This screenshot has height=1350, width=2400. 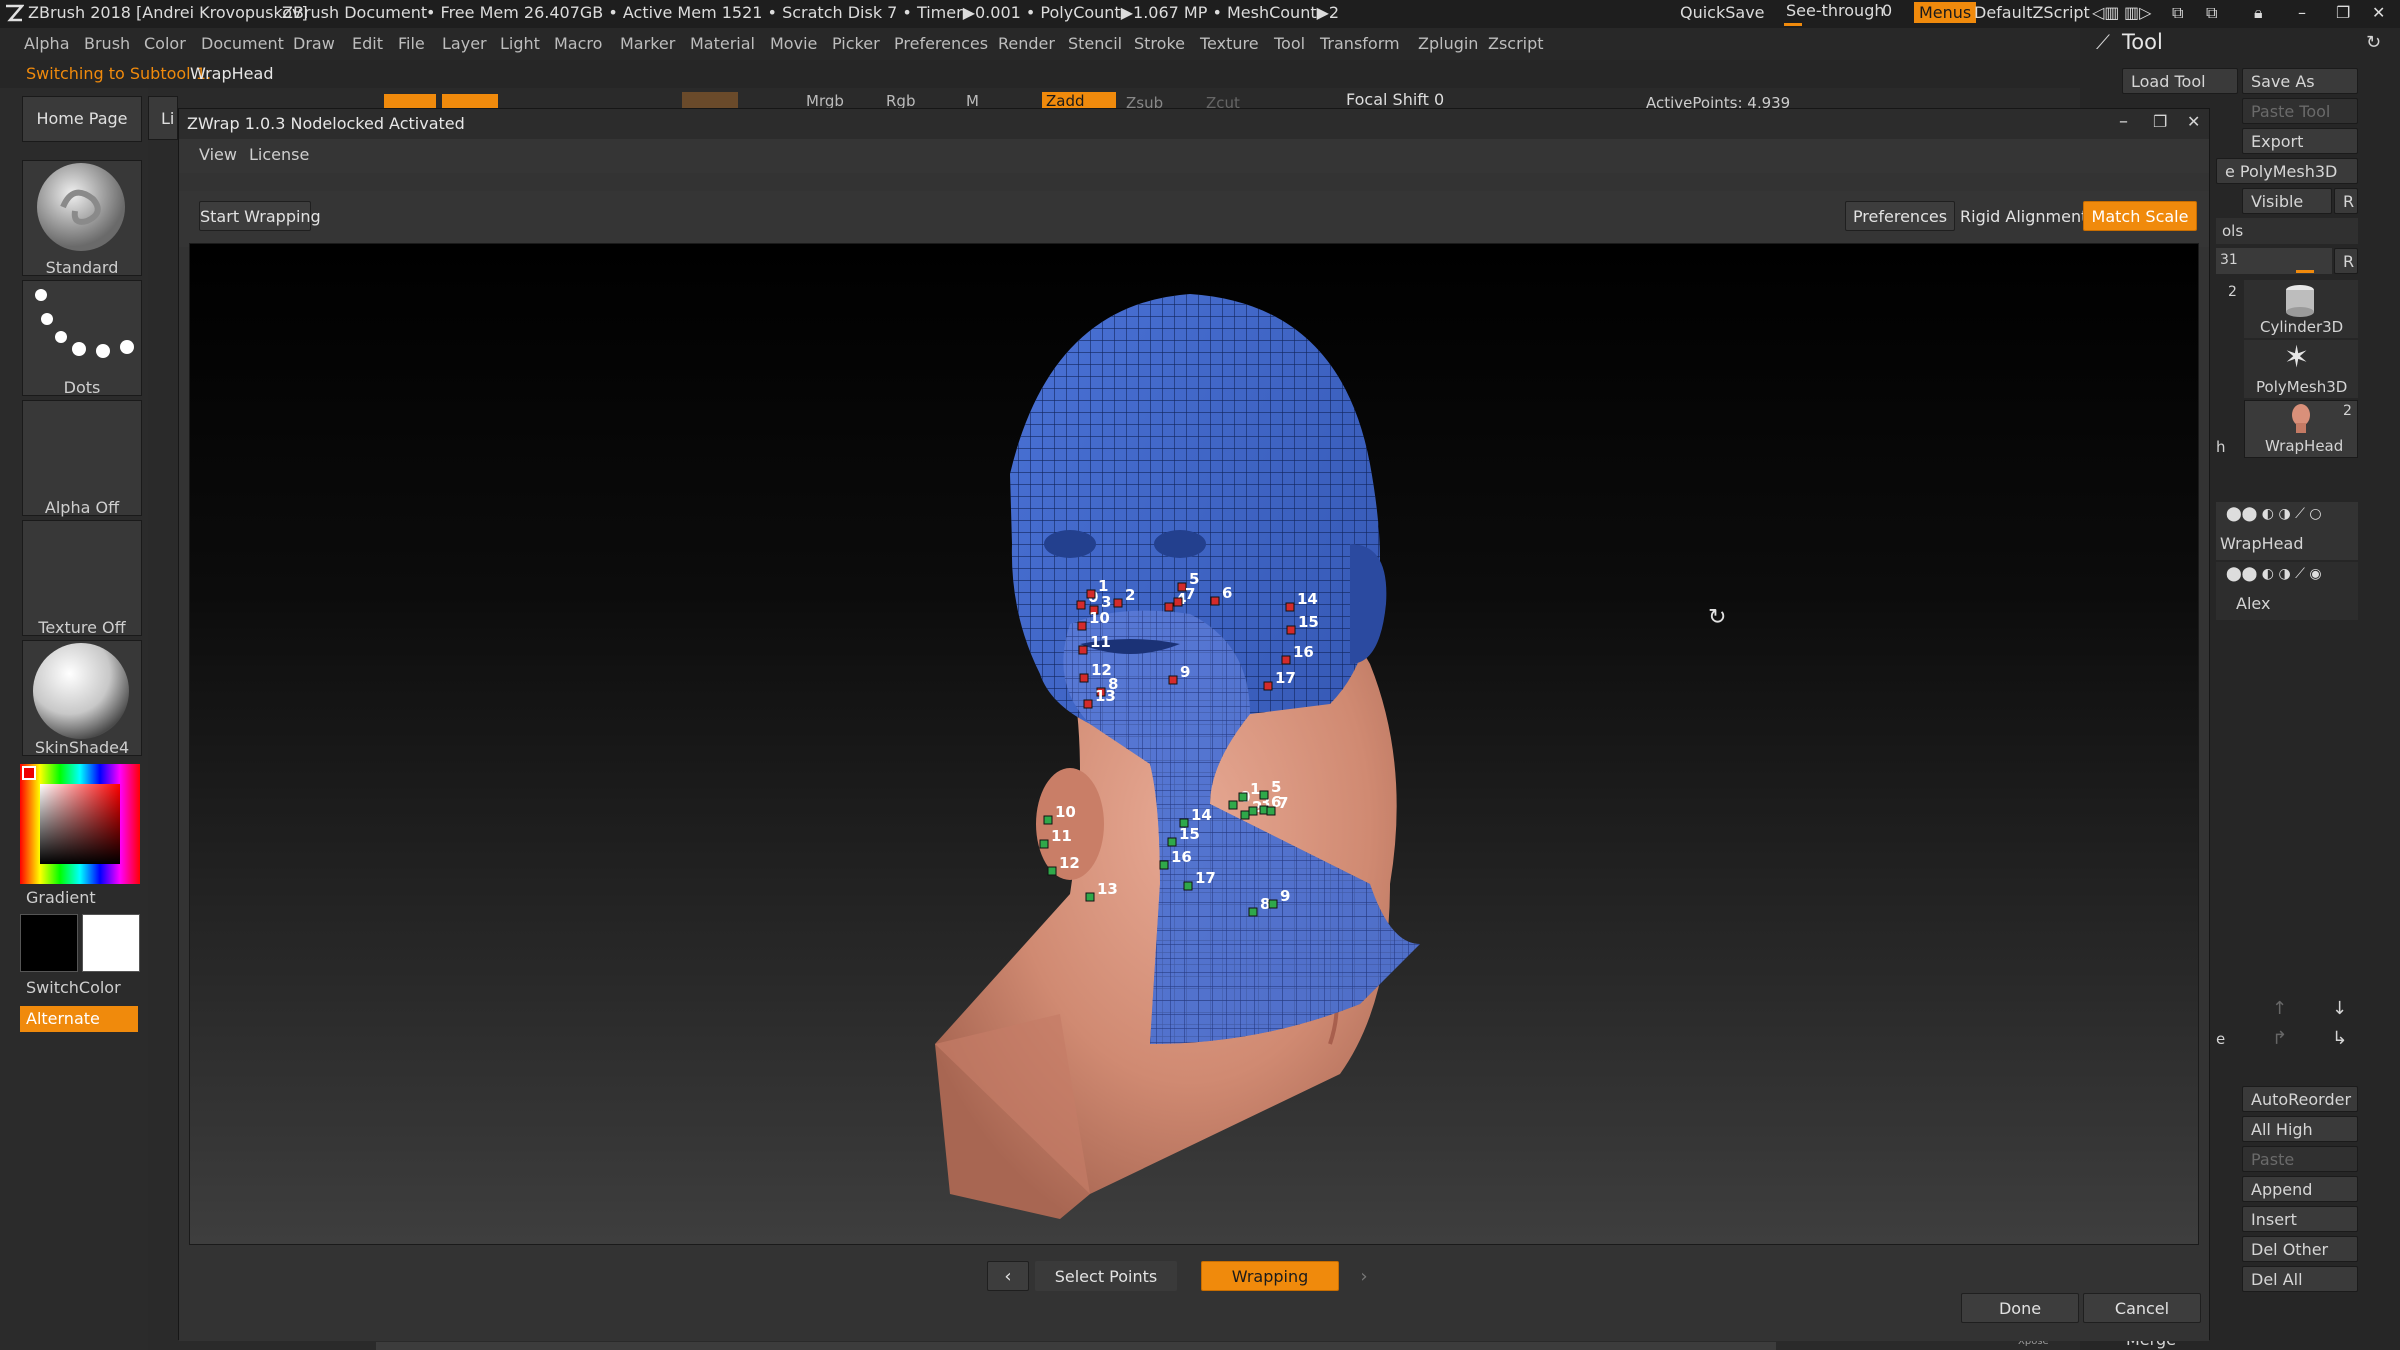 I want to click on cancel-button: Cancel, so click(x=2142, y=1308).